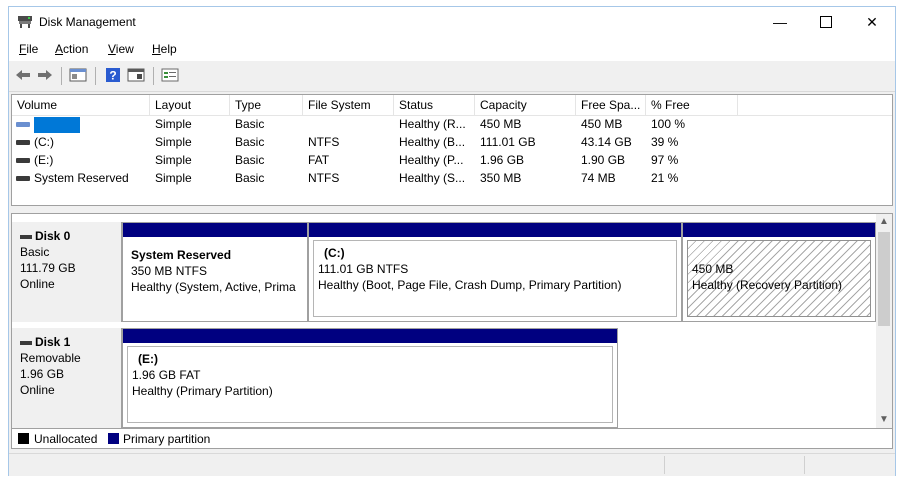  Describe the element at coordinates (525, 105) in the screenshot. I see `column-header-capacity: Capacity` at that location.